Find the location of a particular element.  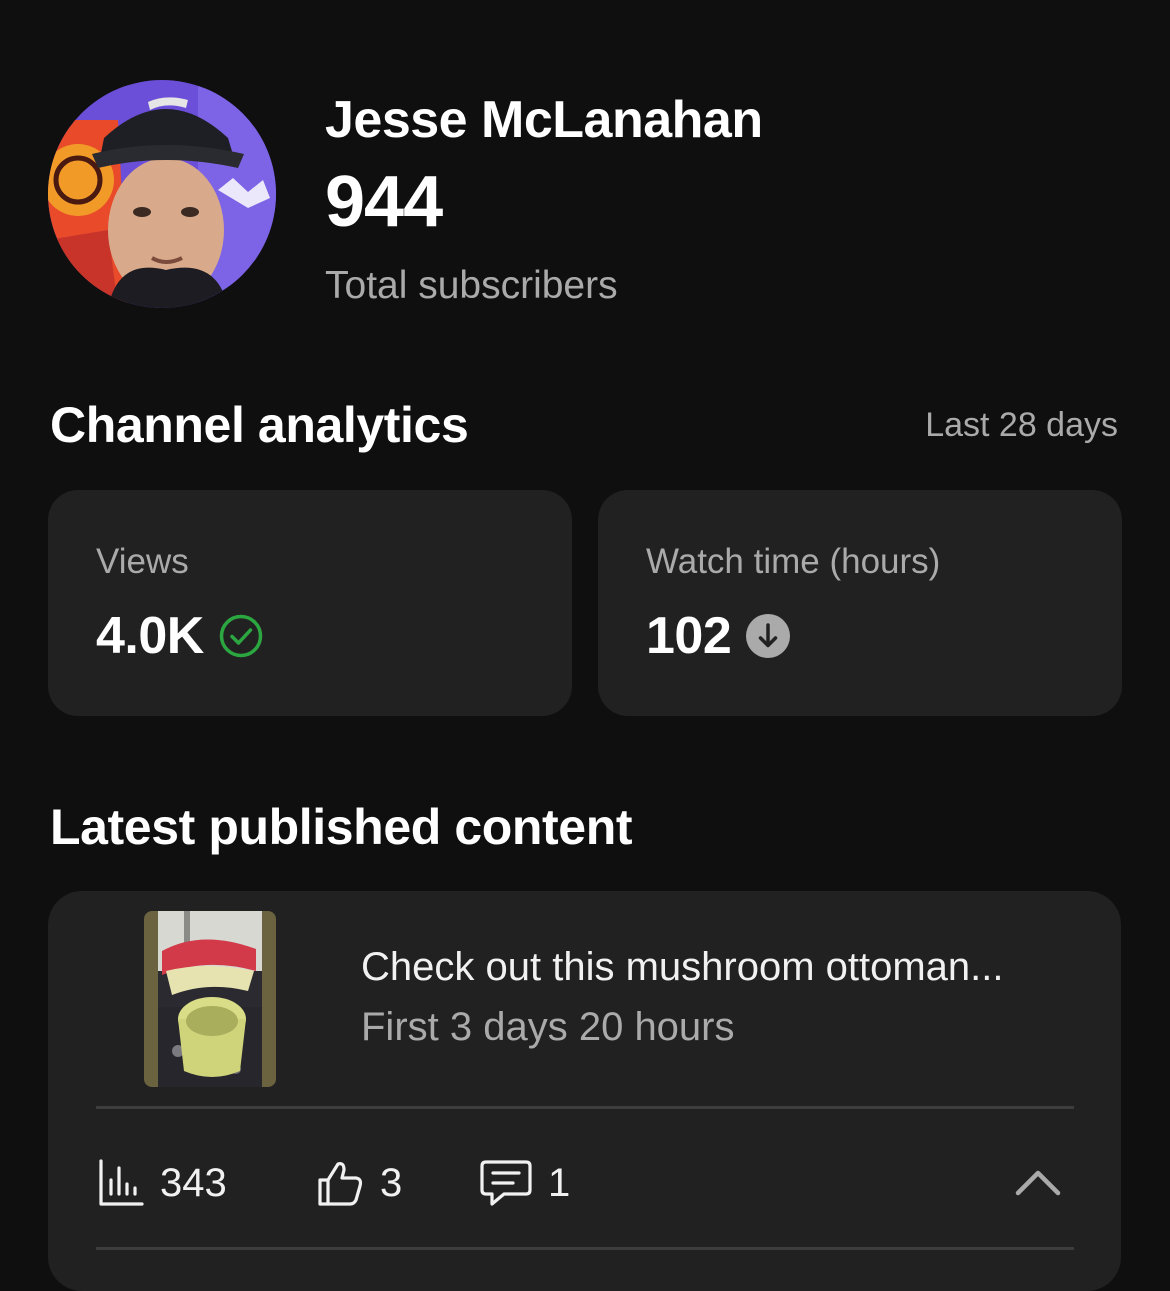

analytics-period: Last 28 days is located at coordinates (1021, 425).